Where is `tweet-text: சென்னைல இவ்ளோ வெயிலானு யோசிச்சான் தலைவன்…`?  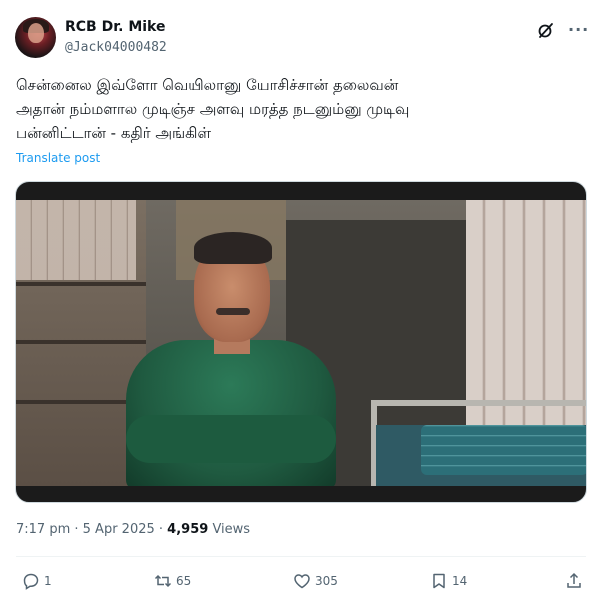 tweet-text: சென்னைல இவ்ளோ வெயிலானு யோசிச்சான் தலைவன்… is located at coordinates (301, 109).